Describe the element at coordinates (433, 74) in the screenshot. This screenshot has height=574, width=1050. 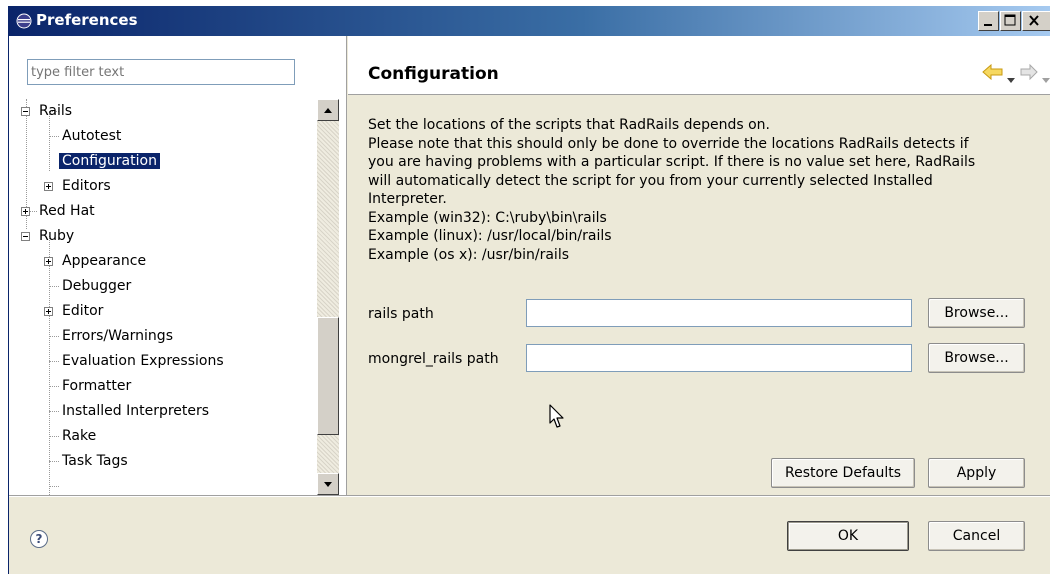
I see `page-title: Configuration` at that location.